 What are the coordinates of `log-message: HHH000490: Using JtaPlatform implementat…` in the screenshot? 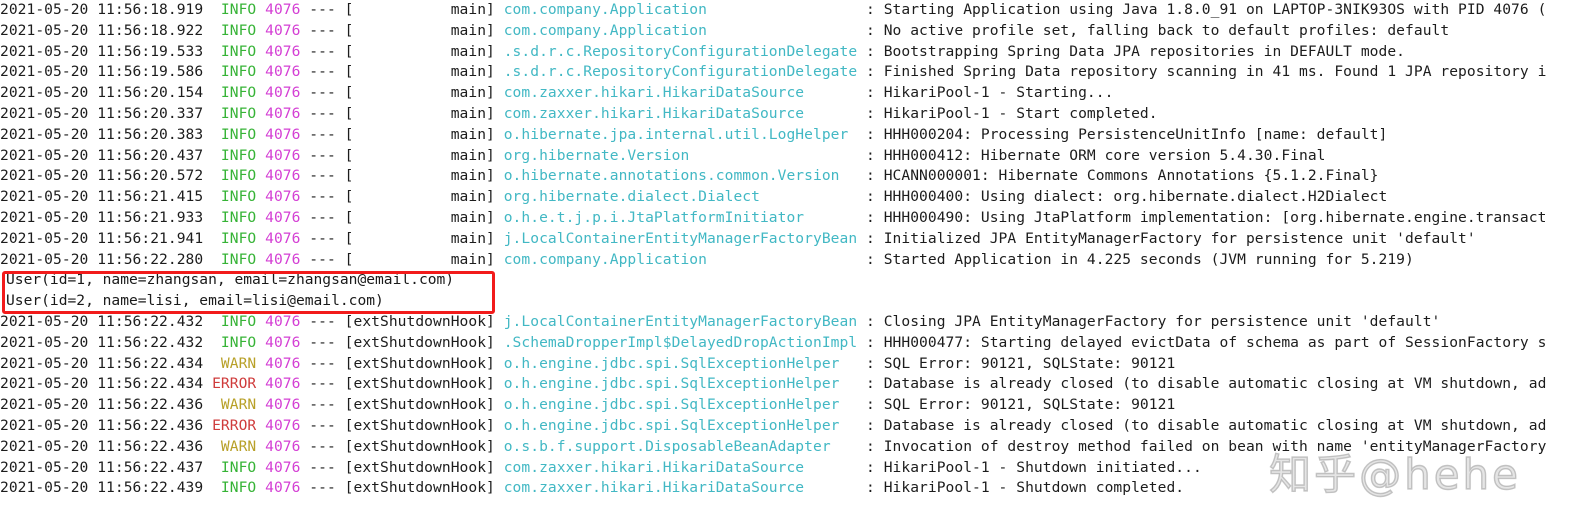 It's located at (1215, 217).